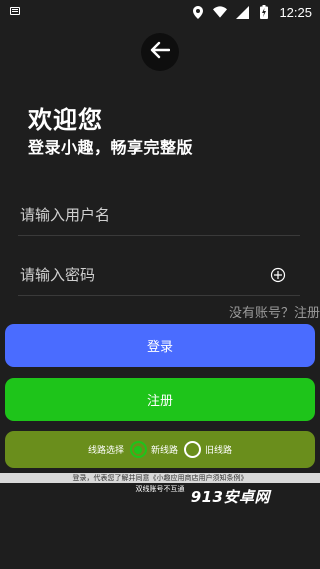  What do you see at coordinates (160, 478) in the screenshot?
I see `agreement-text: 登录，代表您了解并同意《小趣应用商店用户须知条例》` at bounding box center [160, 478].